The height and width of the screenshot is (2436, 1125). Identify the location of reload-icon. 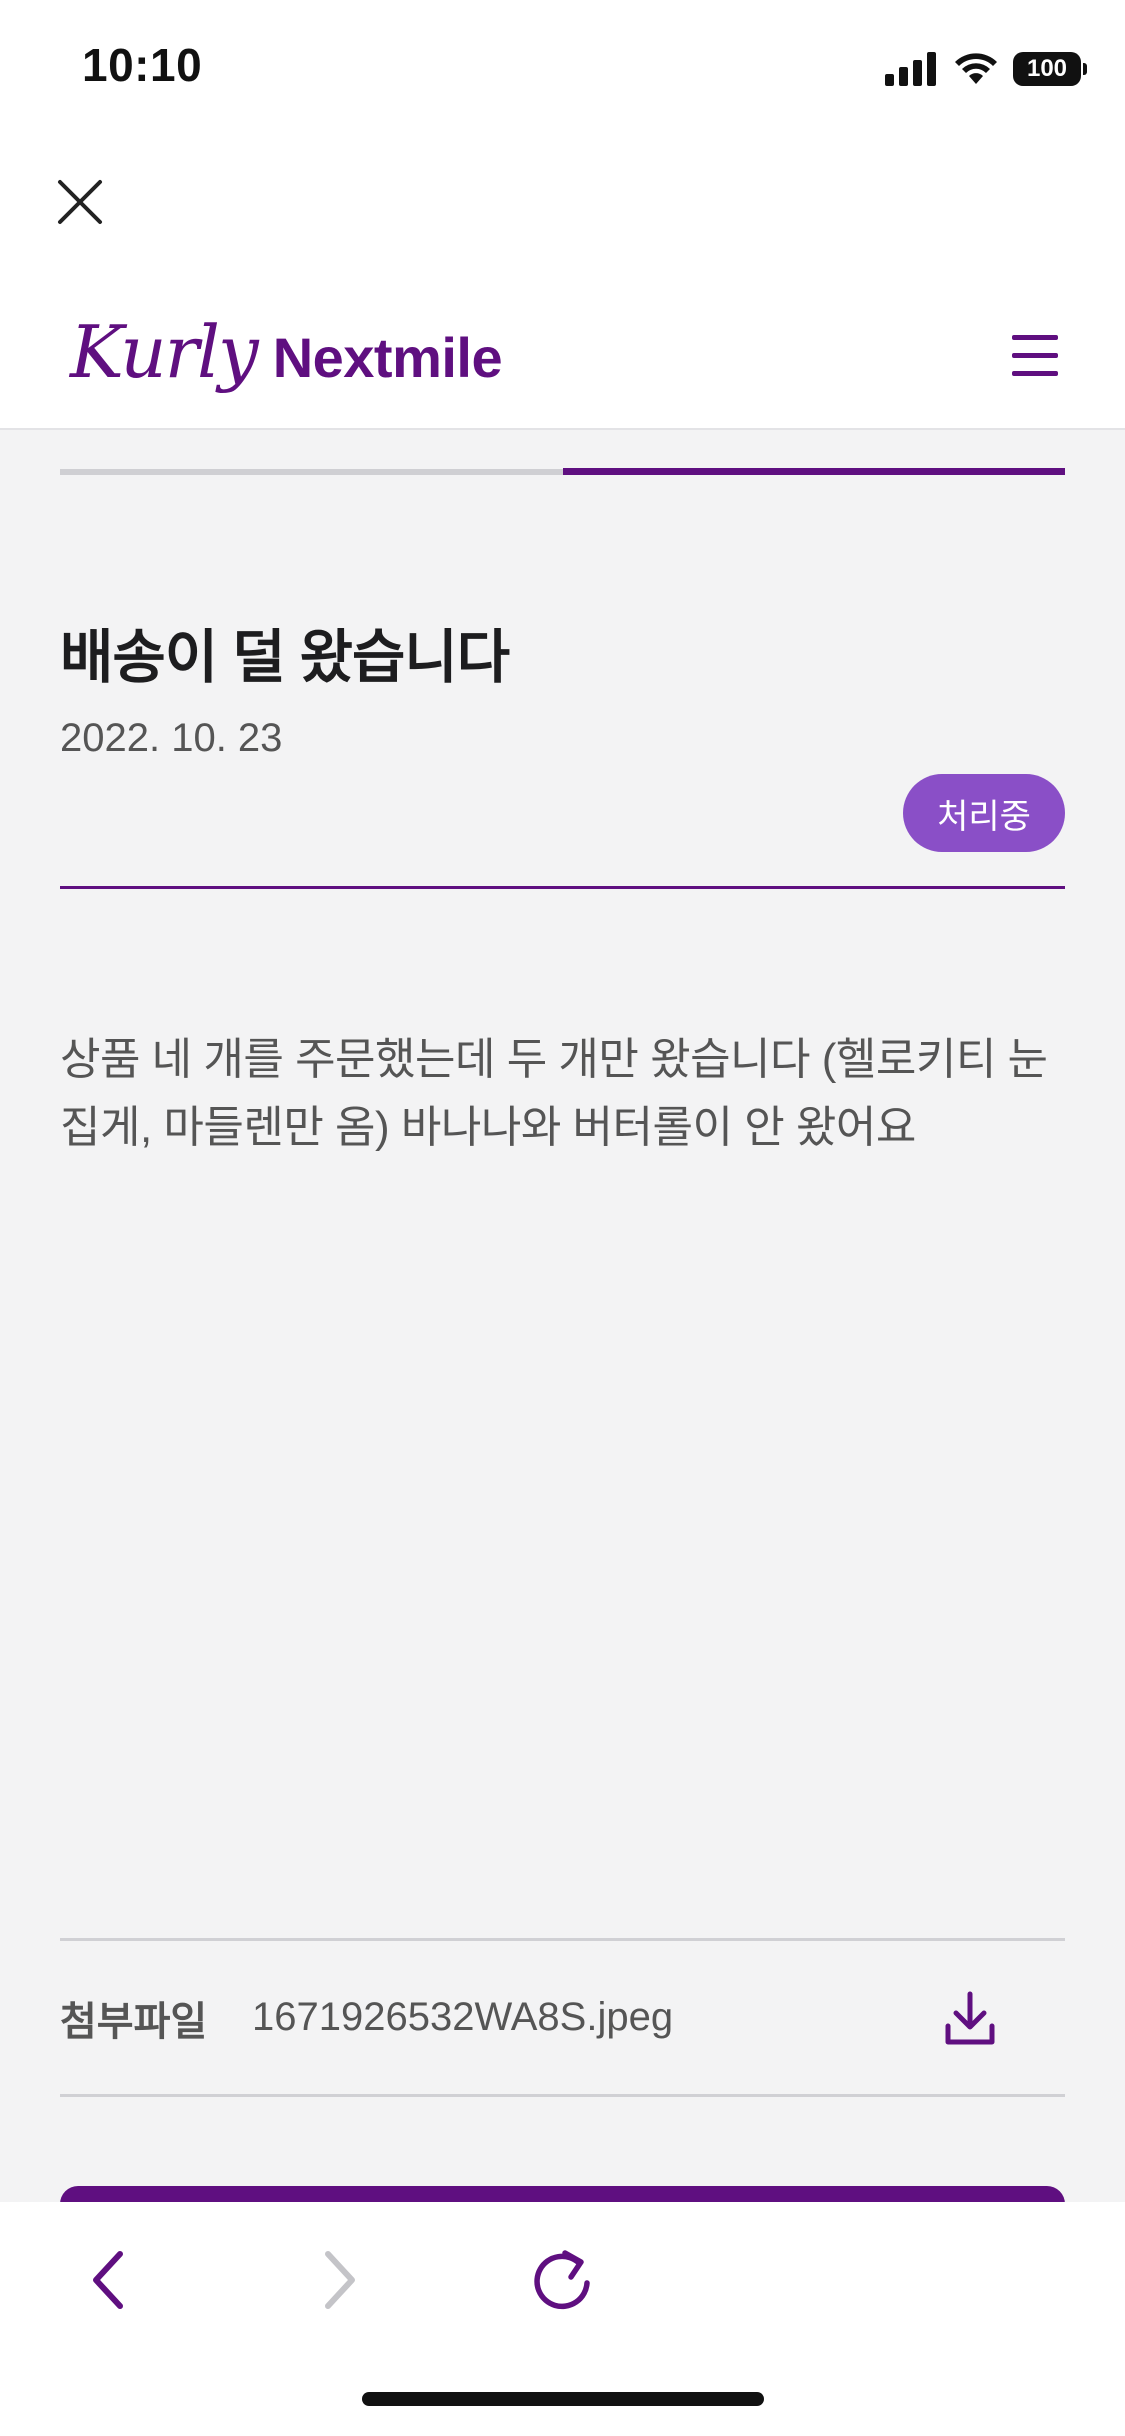
(562, 2280).